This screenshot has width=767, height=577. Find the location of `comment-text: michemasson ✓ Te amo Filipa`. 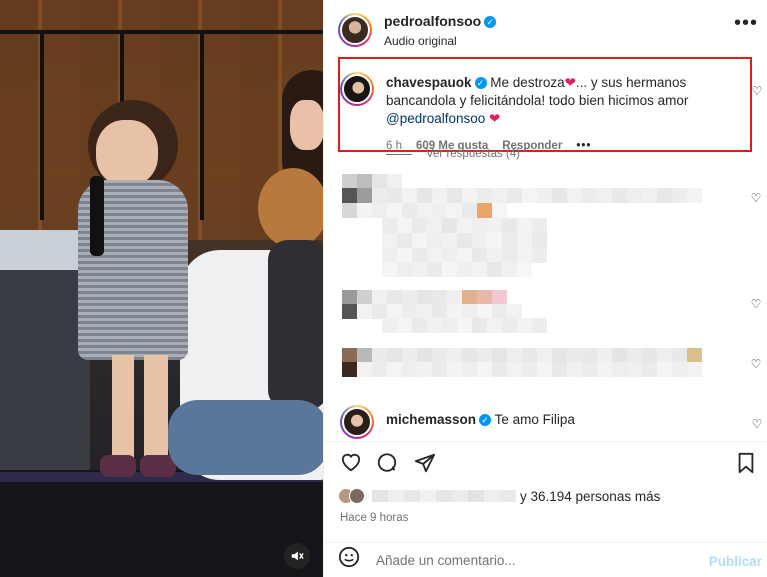

comment-text: michemasson ✓ Te amo Filipa is located at coordinates (558, 420).